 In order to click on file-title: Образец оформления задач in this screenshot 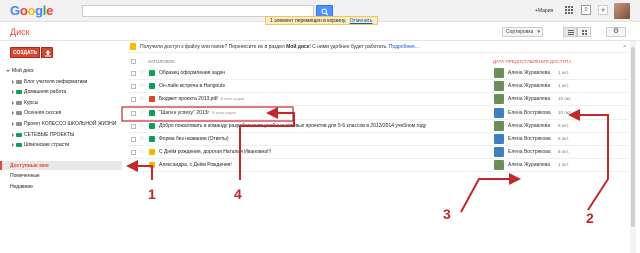, I will do `click(193, 73)`.